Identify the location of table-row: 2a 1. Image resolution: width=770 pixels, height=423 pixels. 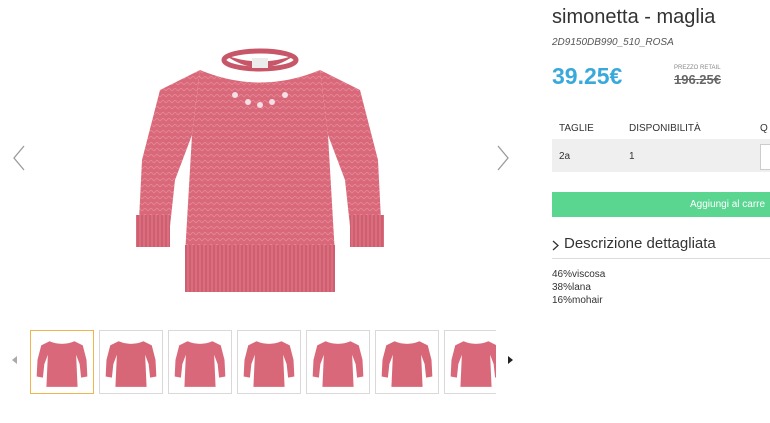
(661, 155).